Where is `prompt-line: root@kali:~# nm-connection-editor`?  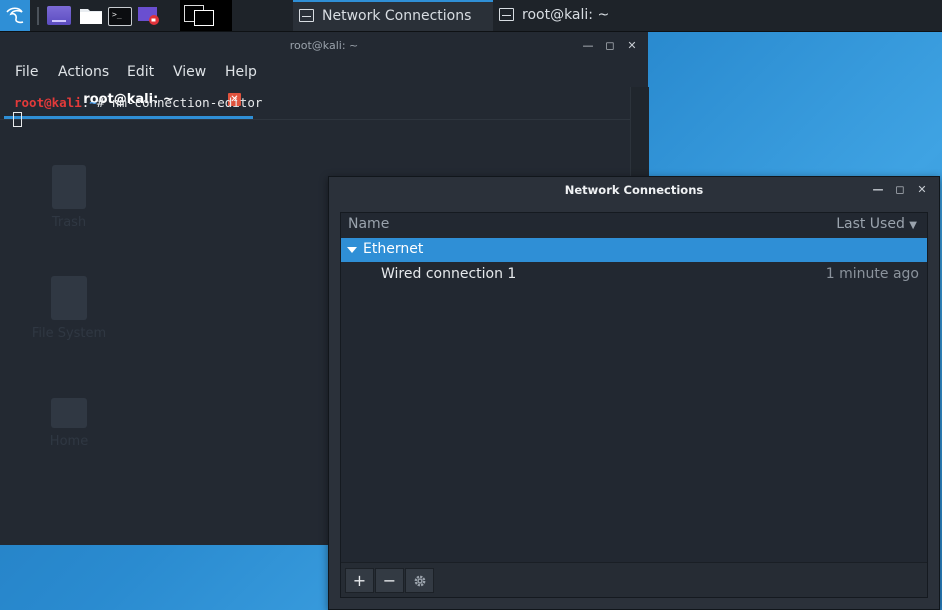 prompt-line: root@kali:~# nm-connection-editor is located at coordinates (138, 102).